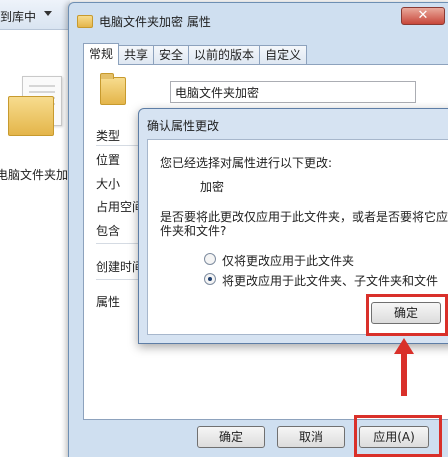 The height and width of the screenshot is (457, 448). I want to click on breadcrumb: 到库中, so click(18, 16).